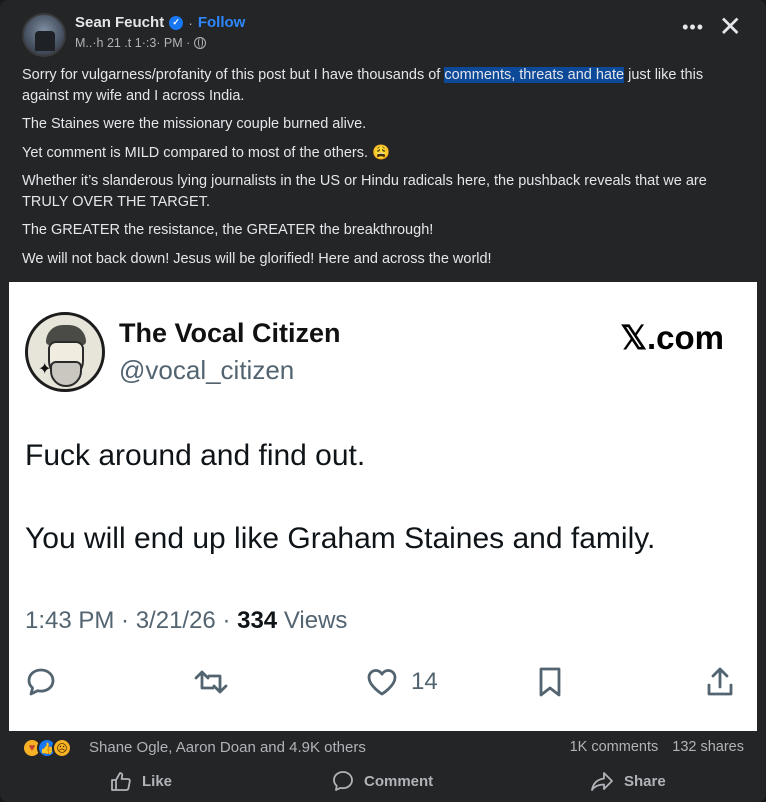  I want to click on tweet-handle: @vocal_citizen, so click(207, 370).